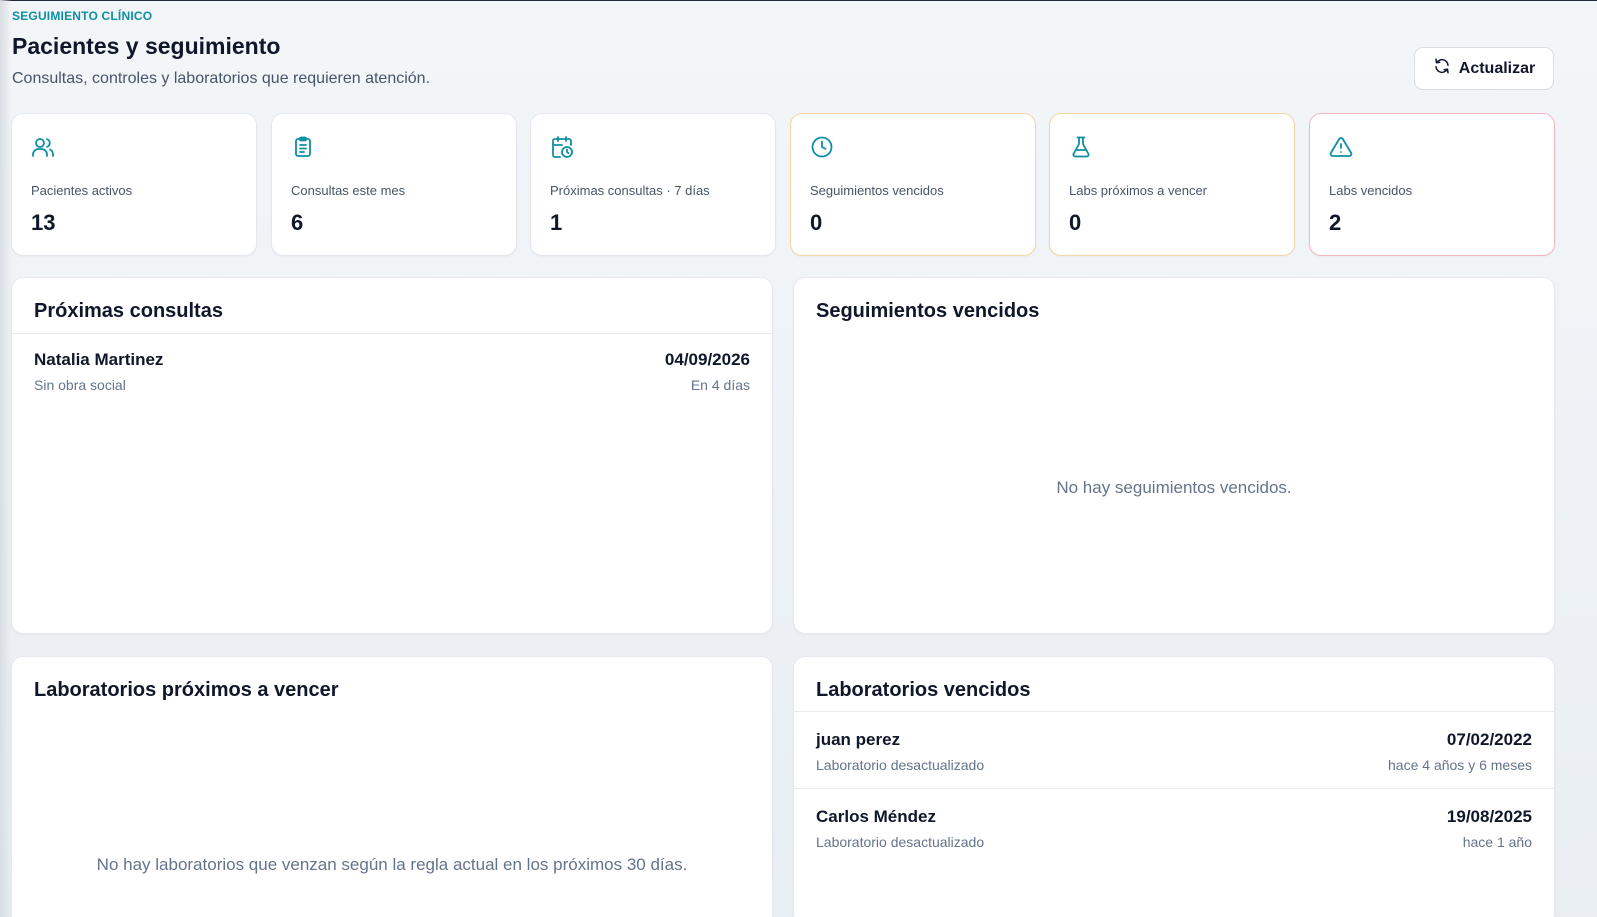 This screenshot has height=917, width=1597. Describe the element at coordinates (1341, 147) in the screenshot. I see `alert-triangle-icon` at that location.